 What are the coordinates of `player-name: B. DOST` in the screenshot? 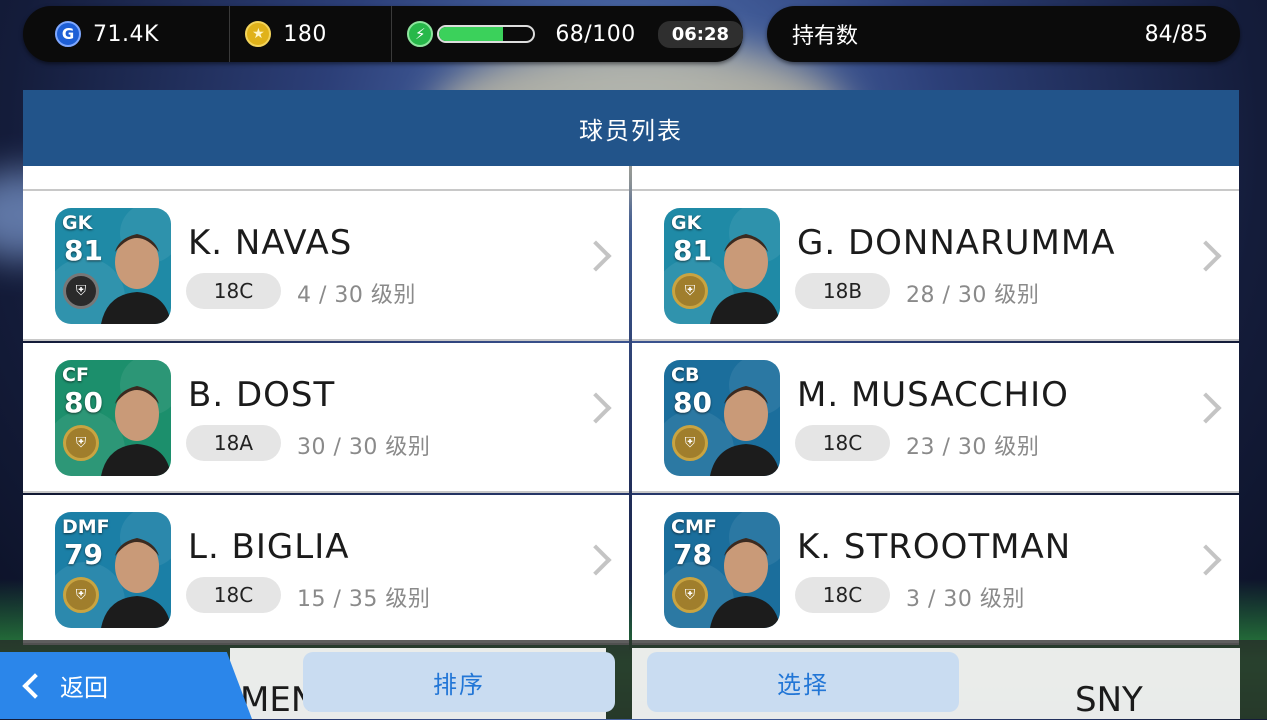 It's located at (262, 395).